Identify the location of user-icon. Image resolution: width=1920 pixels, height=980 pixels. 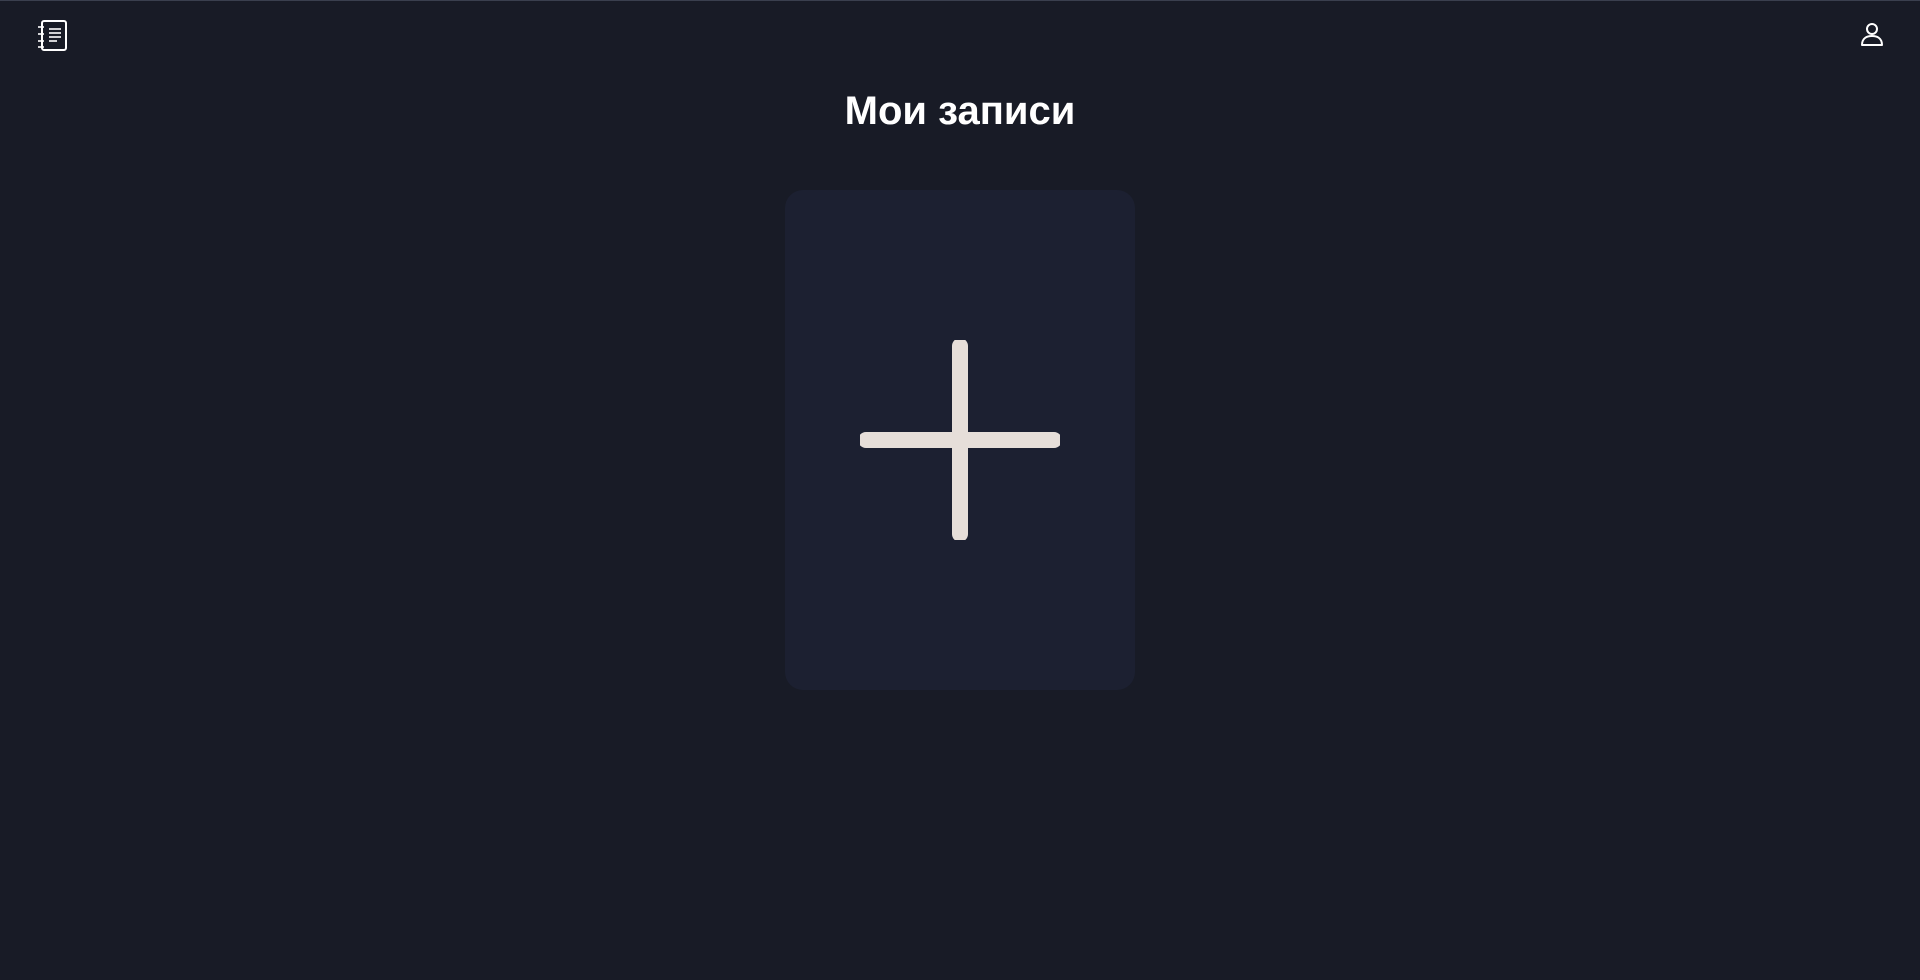
(1872, 34).